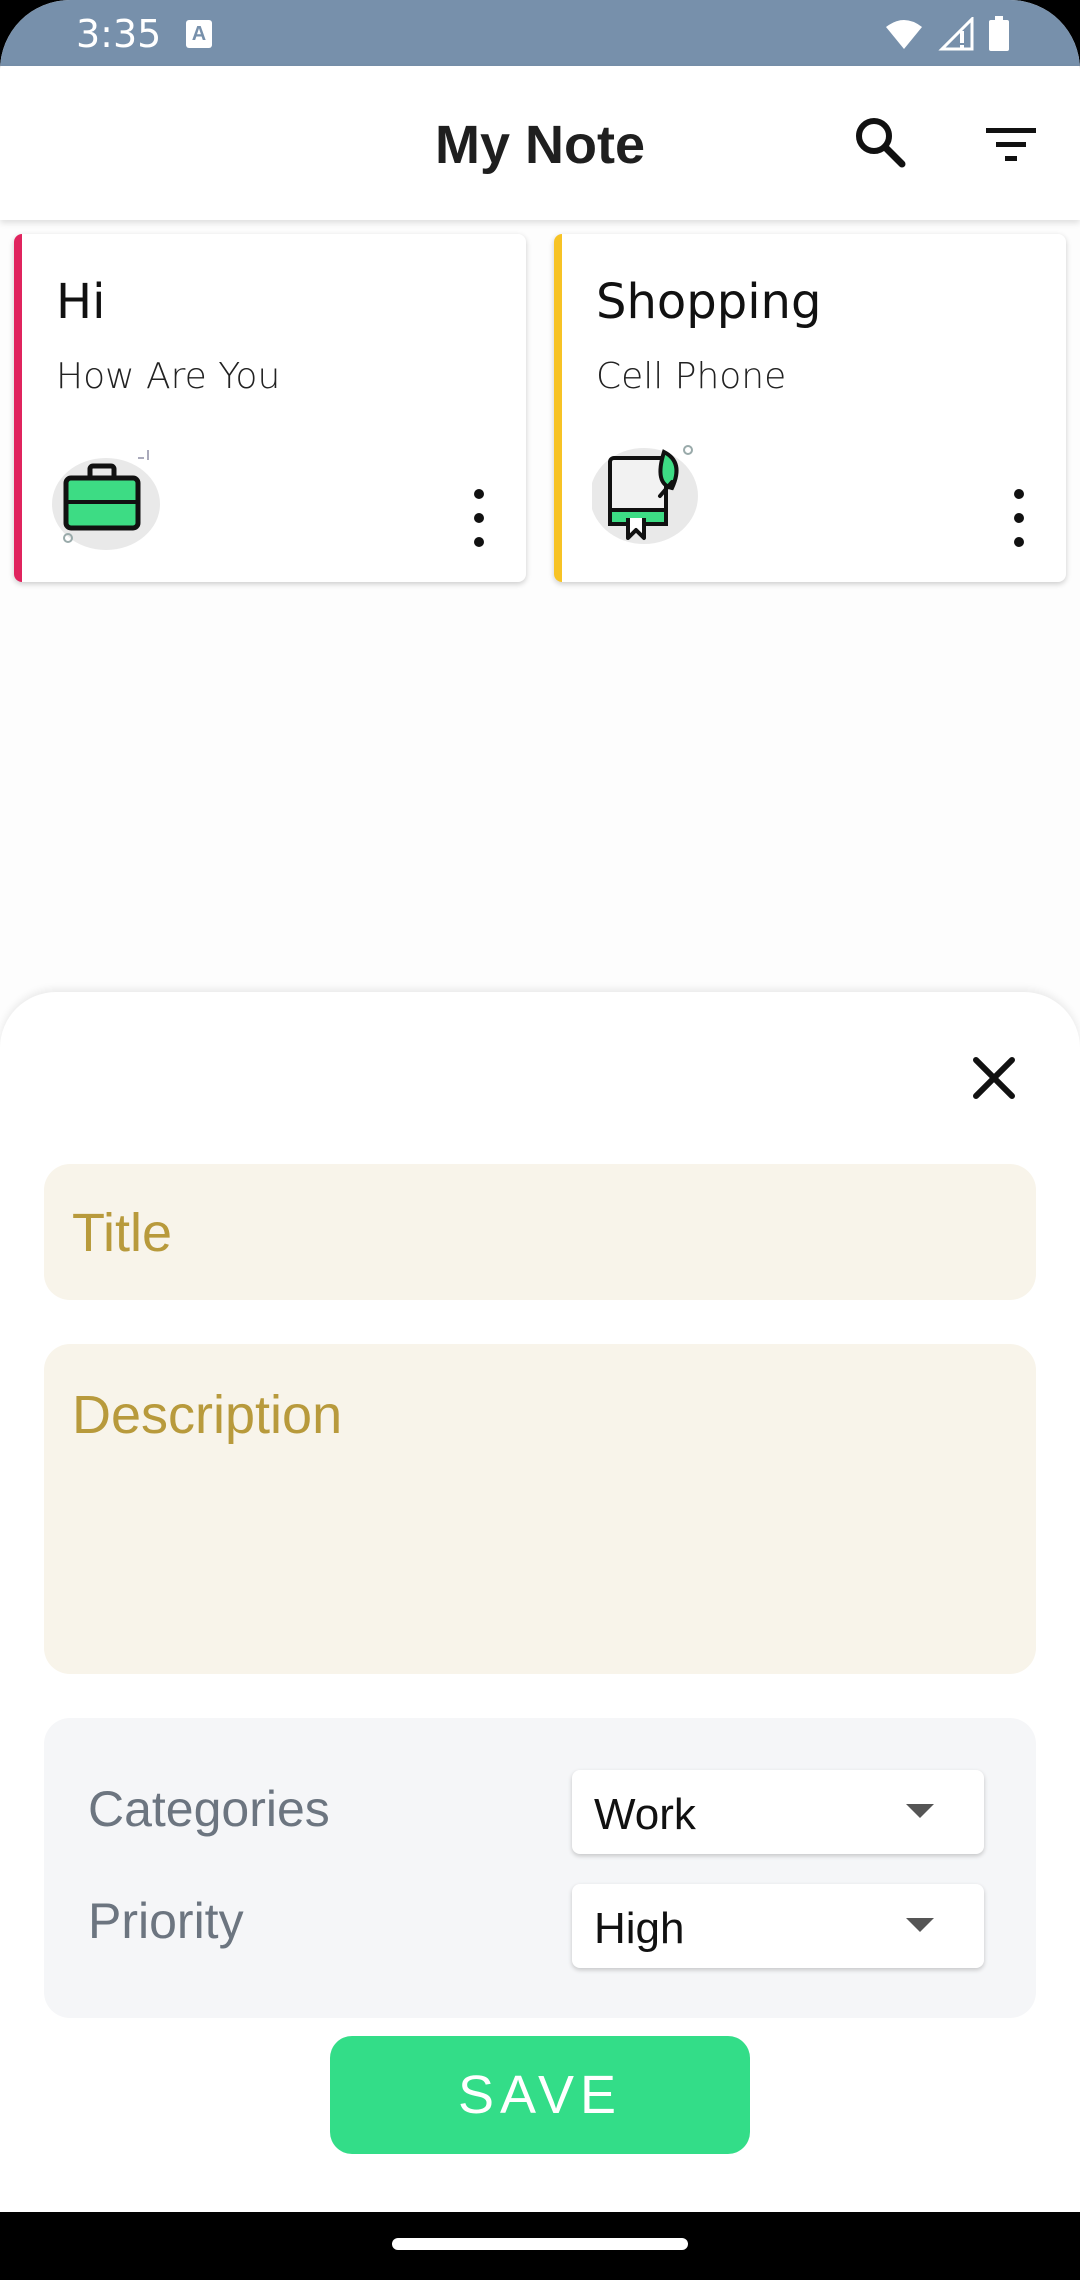 This screenshot has width=1080, height=2280. I want to click on description-placeholder: Description, so click(207, 1415).